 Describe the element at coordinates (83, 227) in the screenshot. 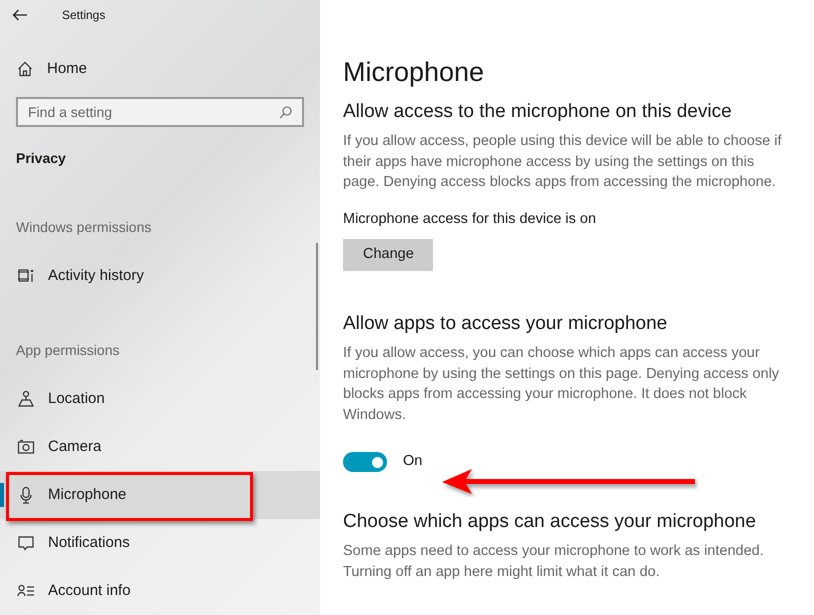

I see `group-heading: Windows permissions` at that location.